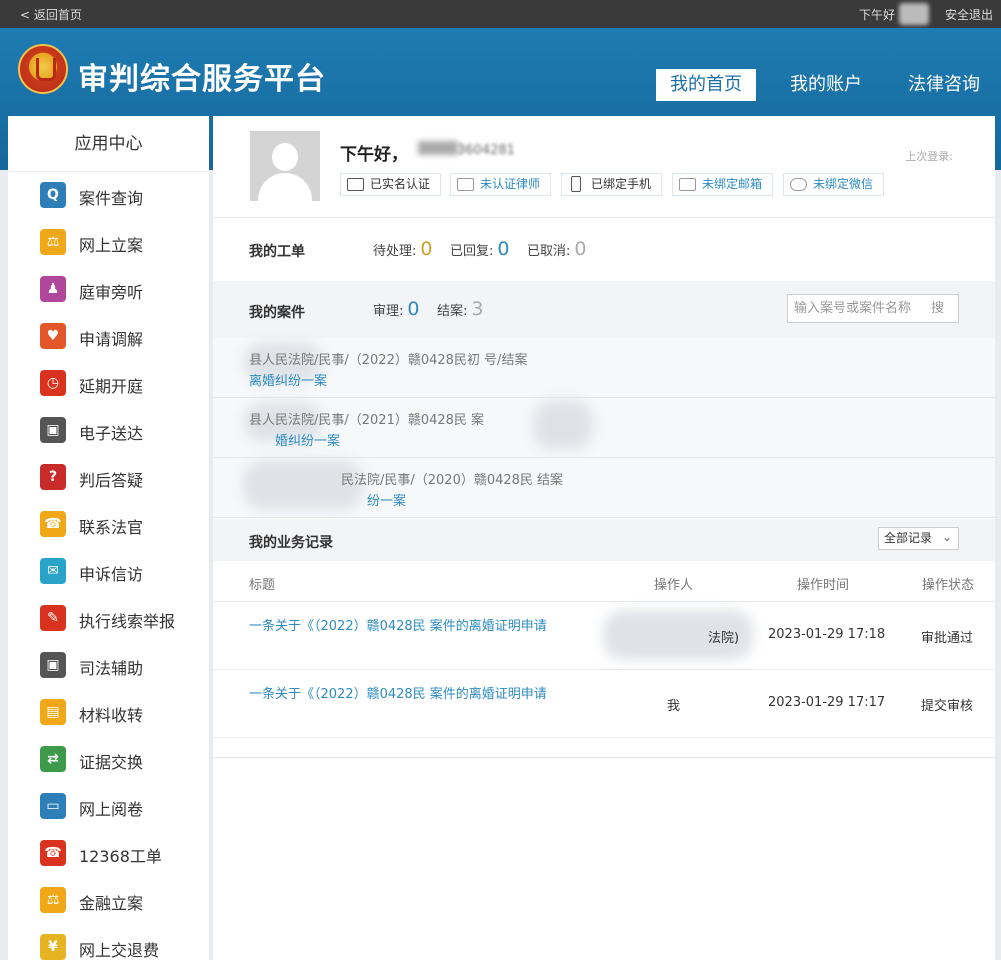  Describe the element at coordinates (798, 184) in the screenshot. I see `wechat-icon` at that location.